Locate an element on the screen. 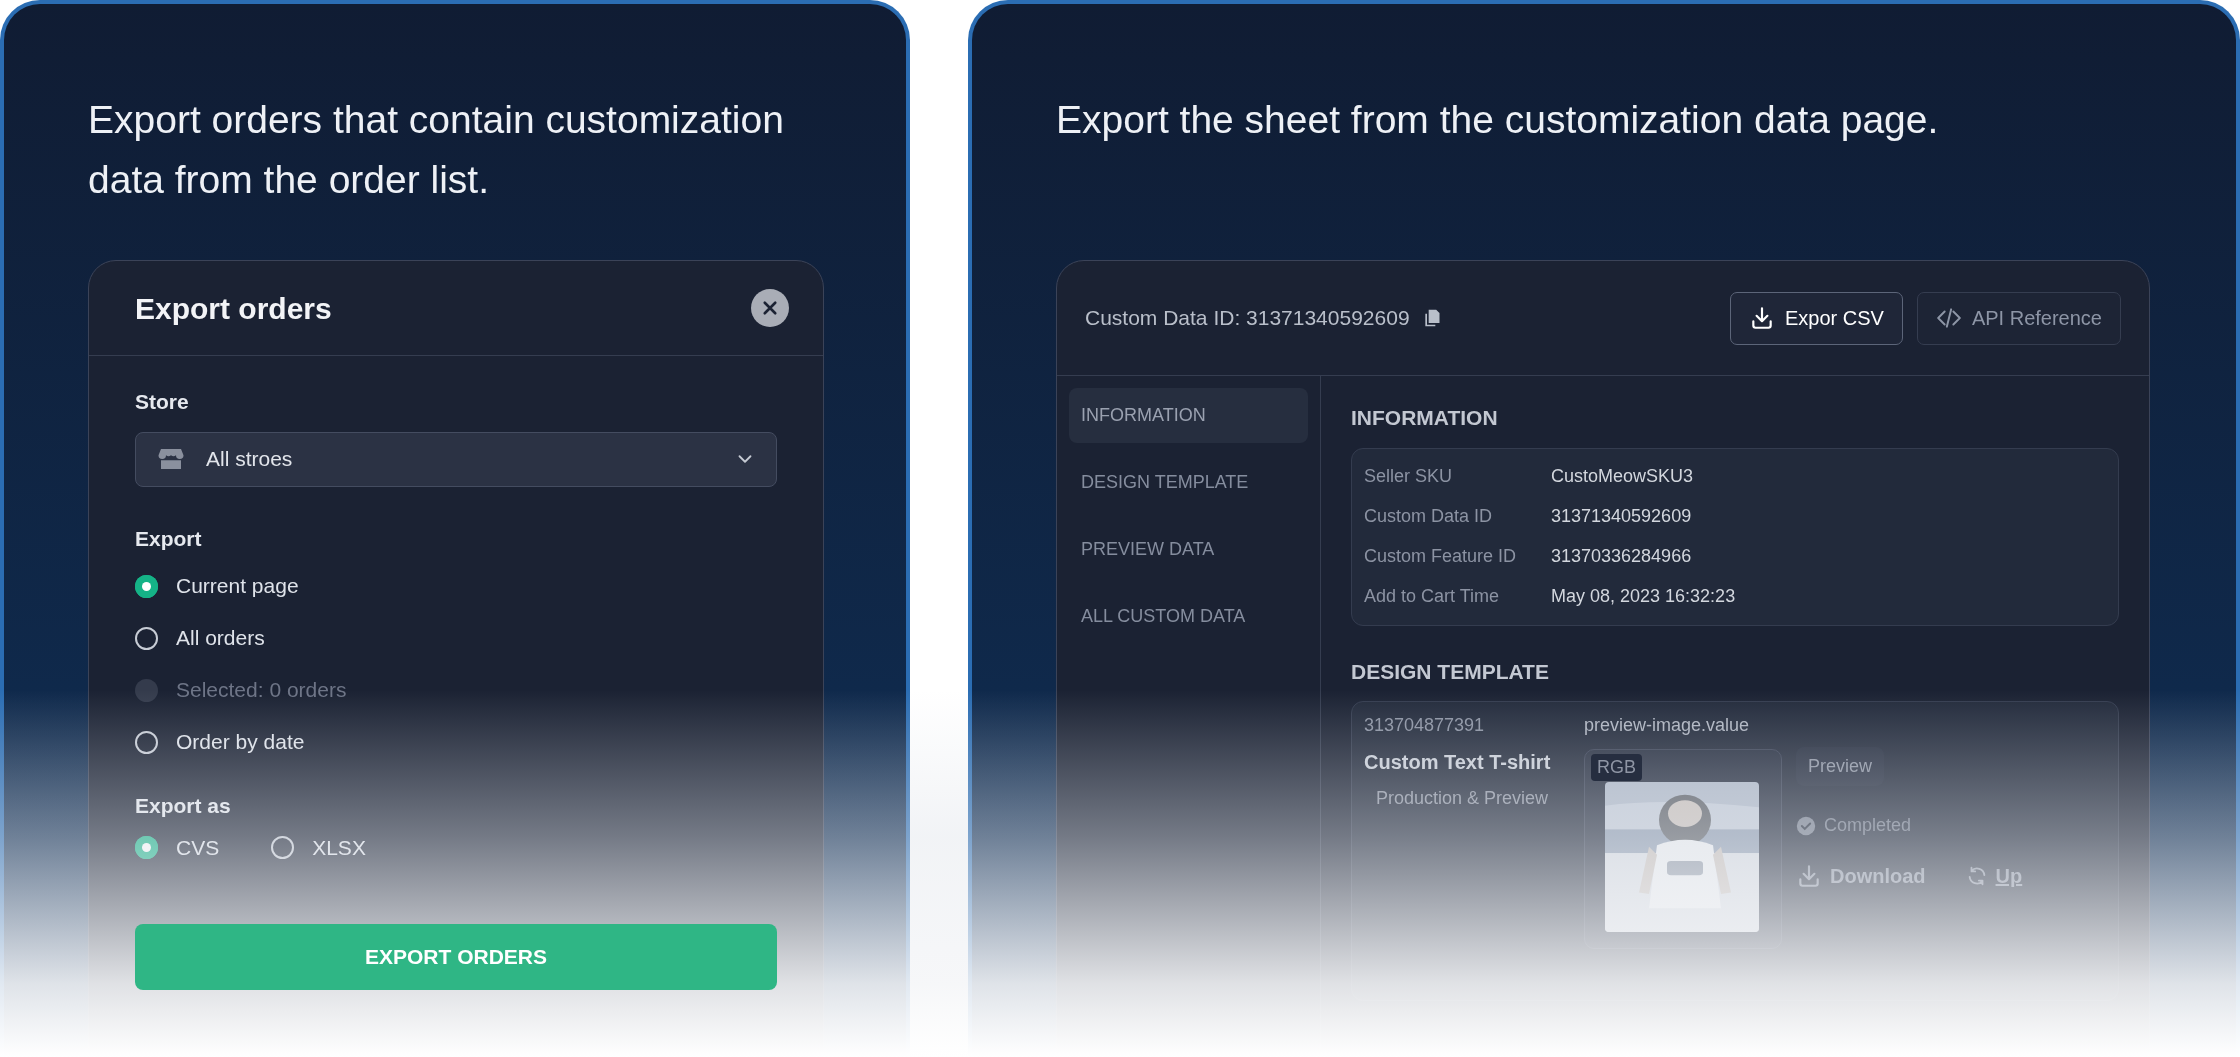 This screenshot has width=2240, height=1057. check-circle-icon is located at coordinates (1806, 825).